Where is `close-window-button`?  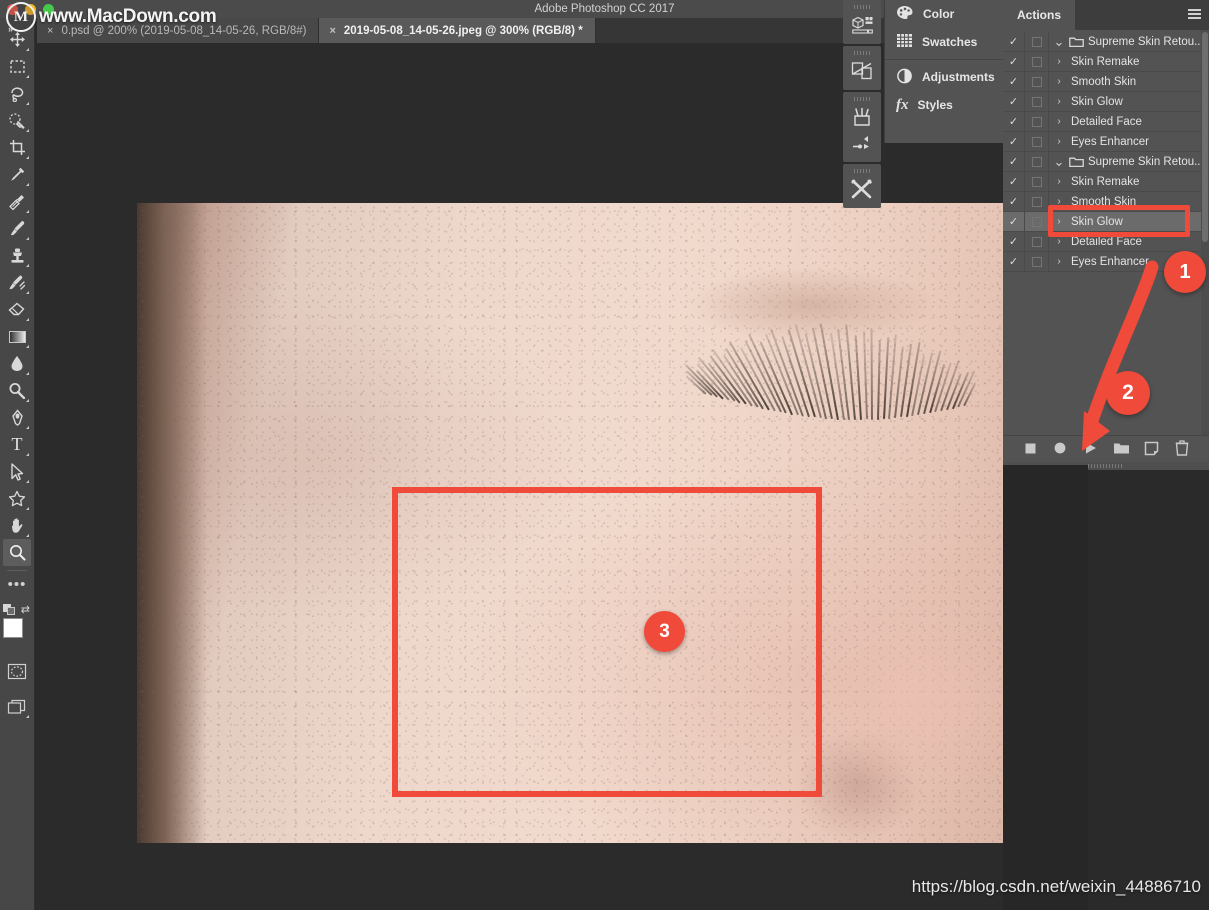
close-window-button is located at coordinates (12, 9).